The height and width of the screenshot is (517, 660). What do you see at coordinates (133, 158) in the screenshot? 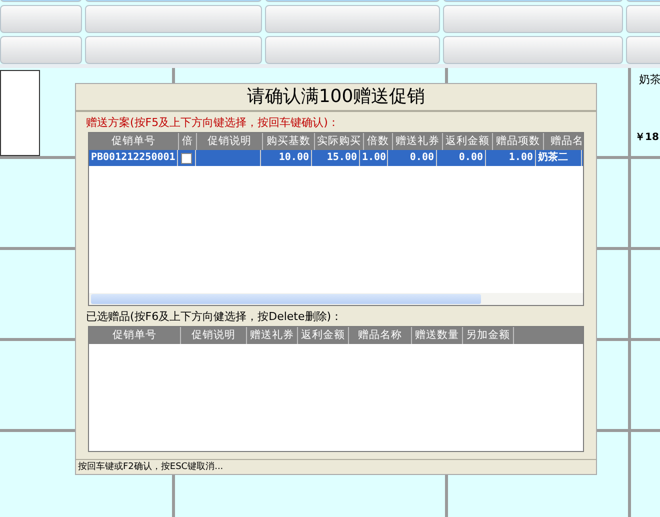
I see `table-cell: PB001212250001` at bounding box center [133, 158].